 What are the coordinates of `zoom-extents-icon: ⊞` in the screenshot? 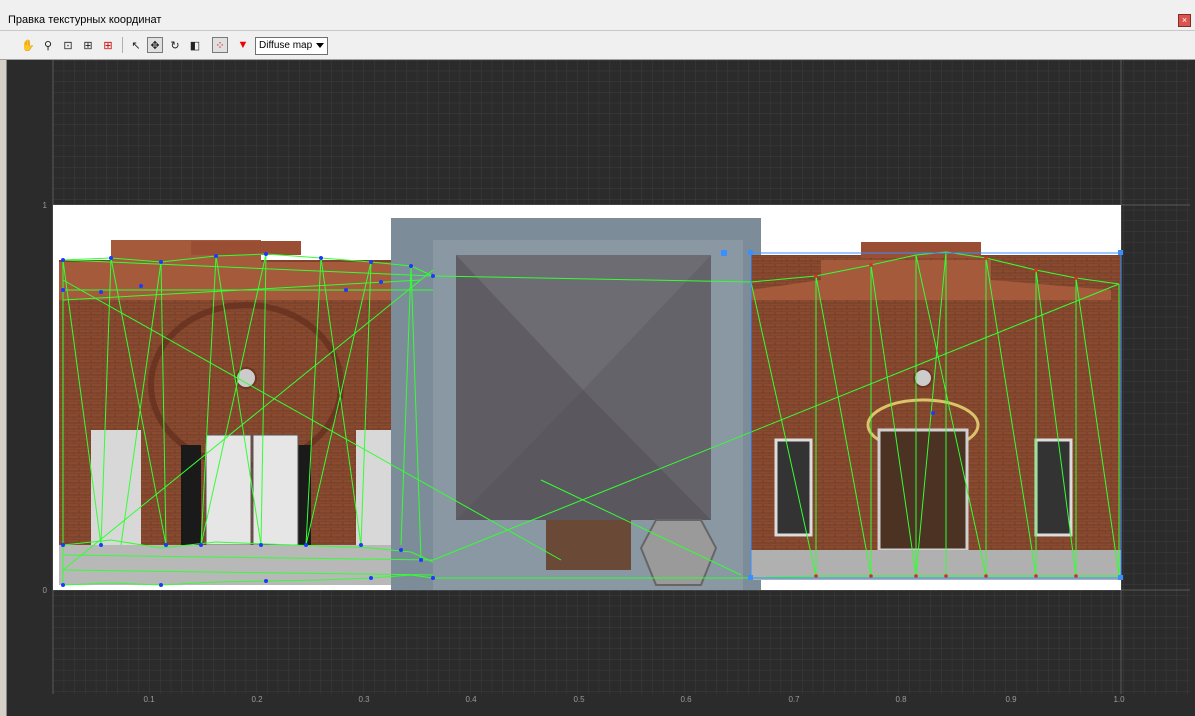 It's located at (88, 45).